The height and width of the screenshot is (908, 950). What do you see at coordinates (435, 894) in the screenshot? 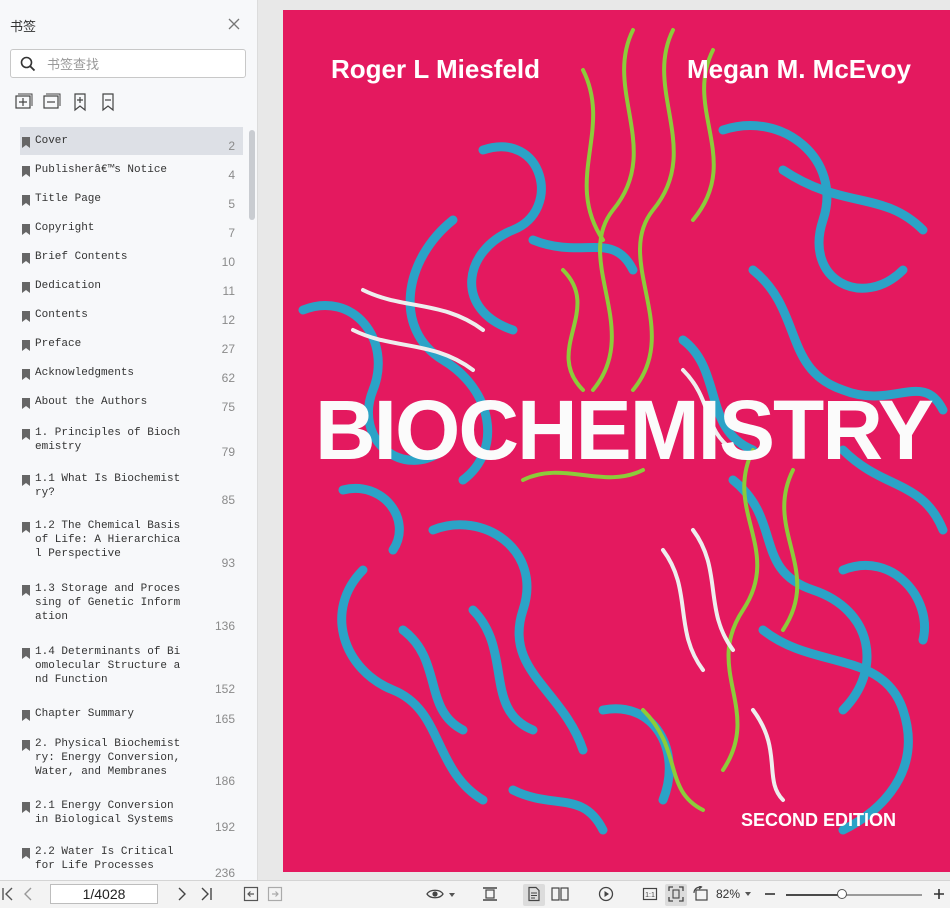
I see `eye-icon` at bounding box center [435, 894].